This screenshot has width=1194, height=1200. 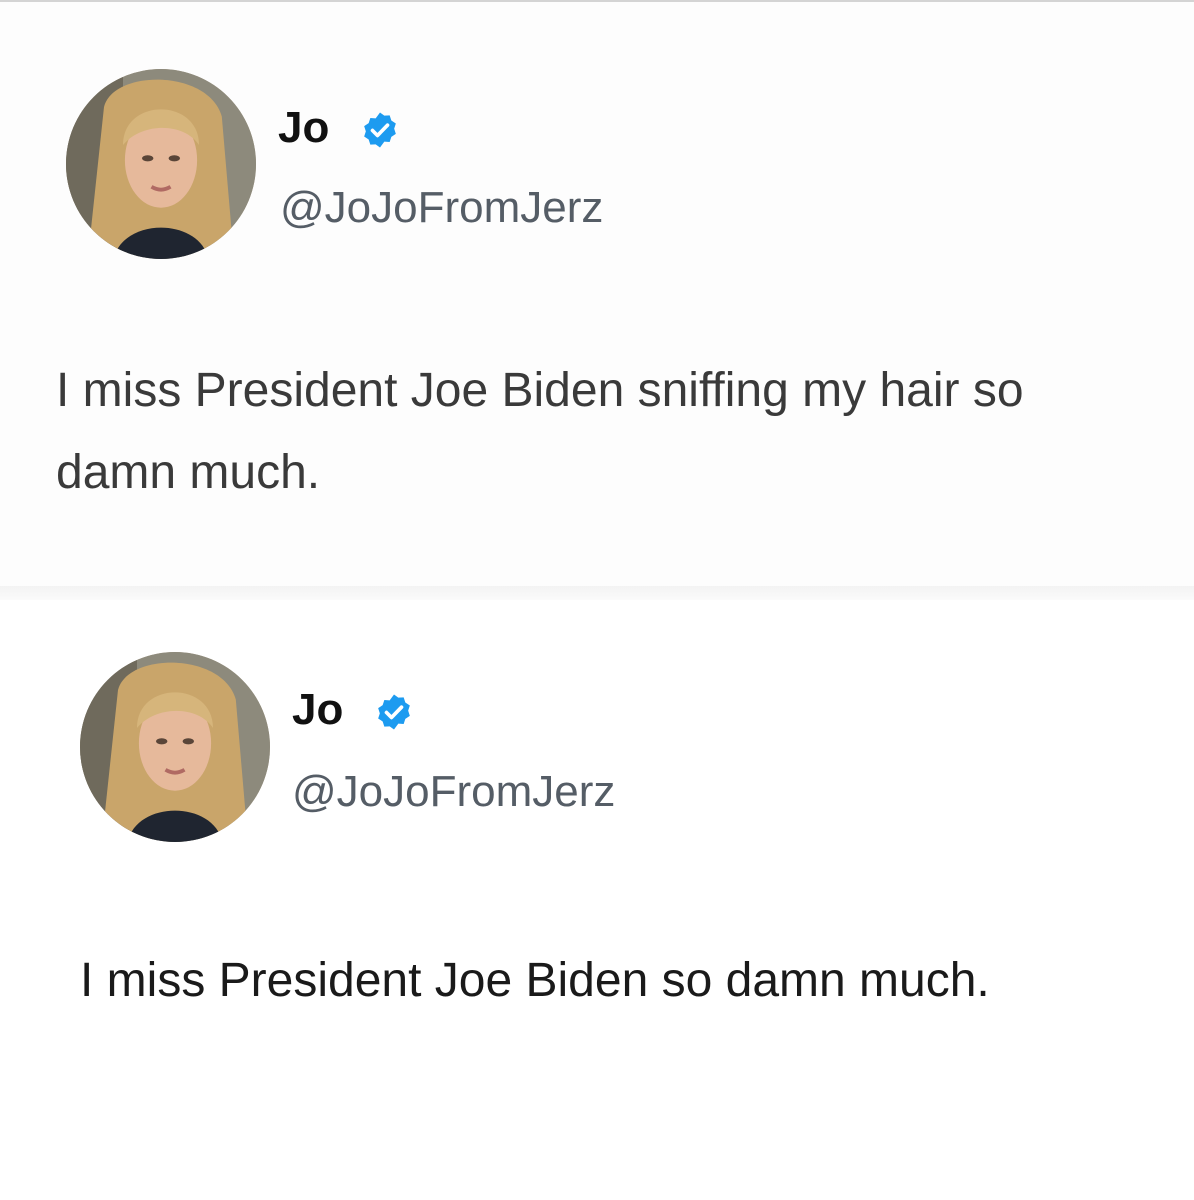 What do you see at coordinates (535, 980) in the screenshot?
I see `tweet-text: I miss President Joe Biden so damn much.` at bounding box center [535, 980].